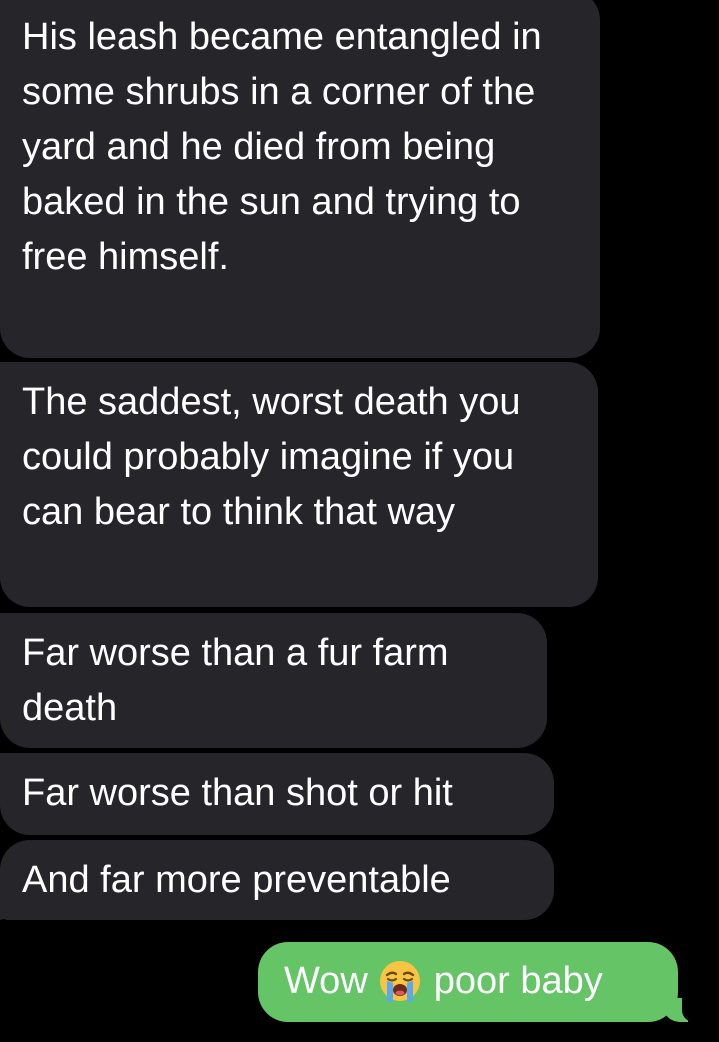  I want to click on outgoing-message-bubble: Wow poor baby, so click(477, 982).